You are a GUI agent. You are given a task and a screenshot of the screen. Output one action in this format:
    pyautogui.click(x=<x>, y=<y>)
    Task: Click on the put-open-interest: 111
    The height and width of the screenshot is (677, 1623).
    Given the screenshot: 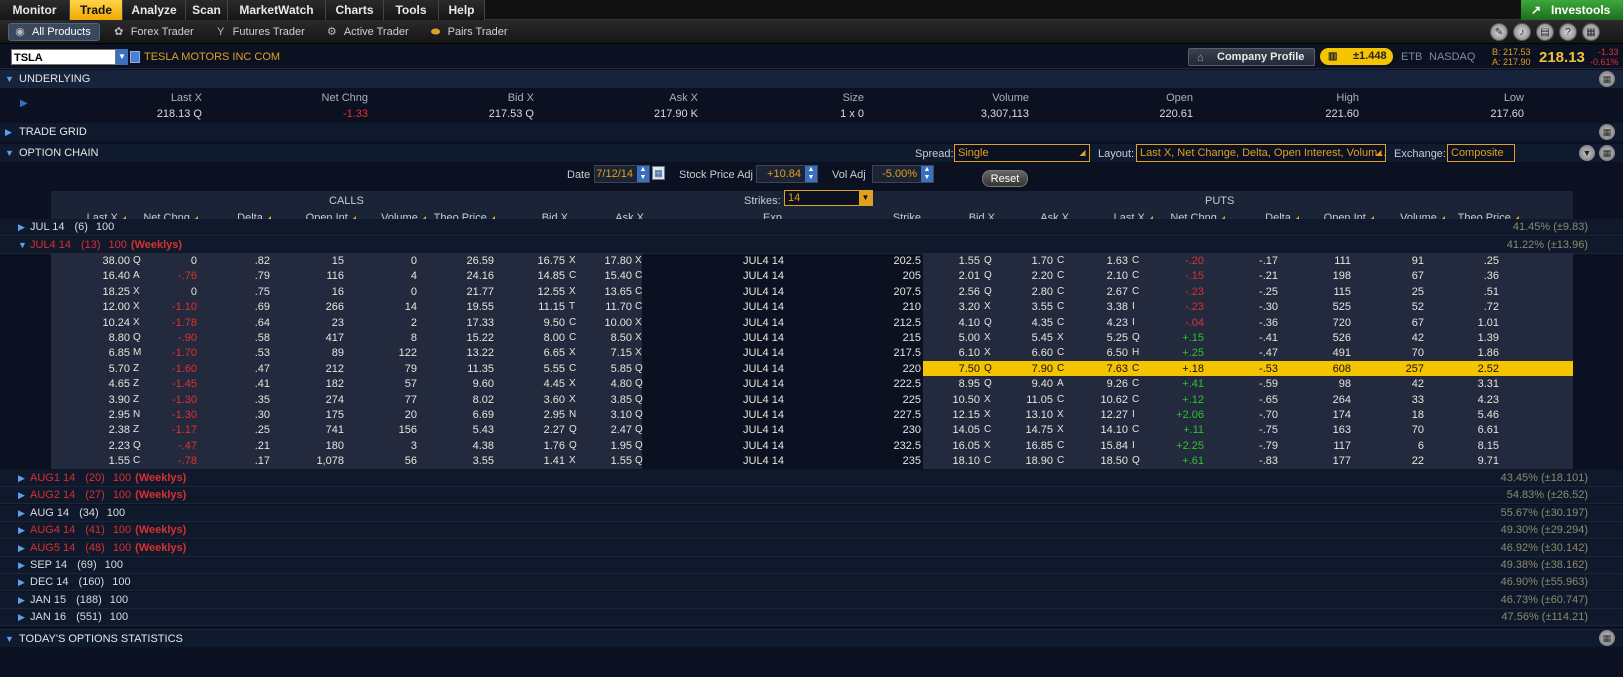 What is the action you would take?
    pyautogui.click(x=1342, y=261)
    